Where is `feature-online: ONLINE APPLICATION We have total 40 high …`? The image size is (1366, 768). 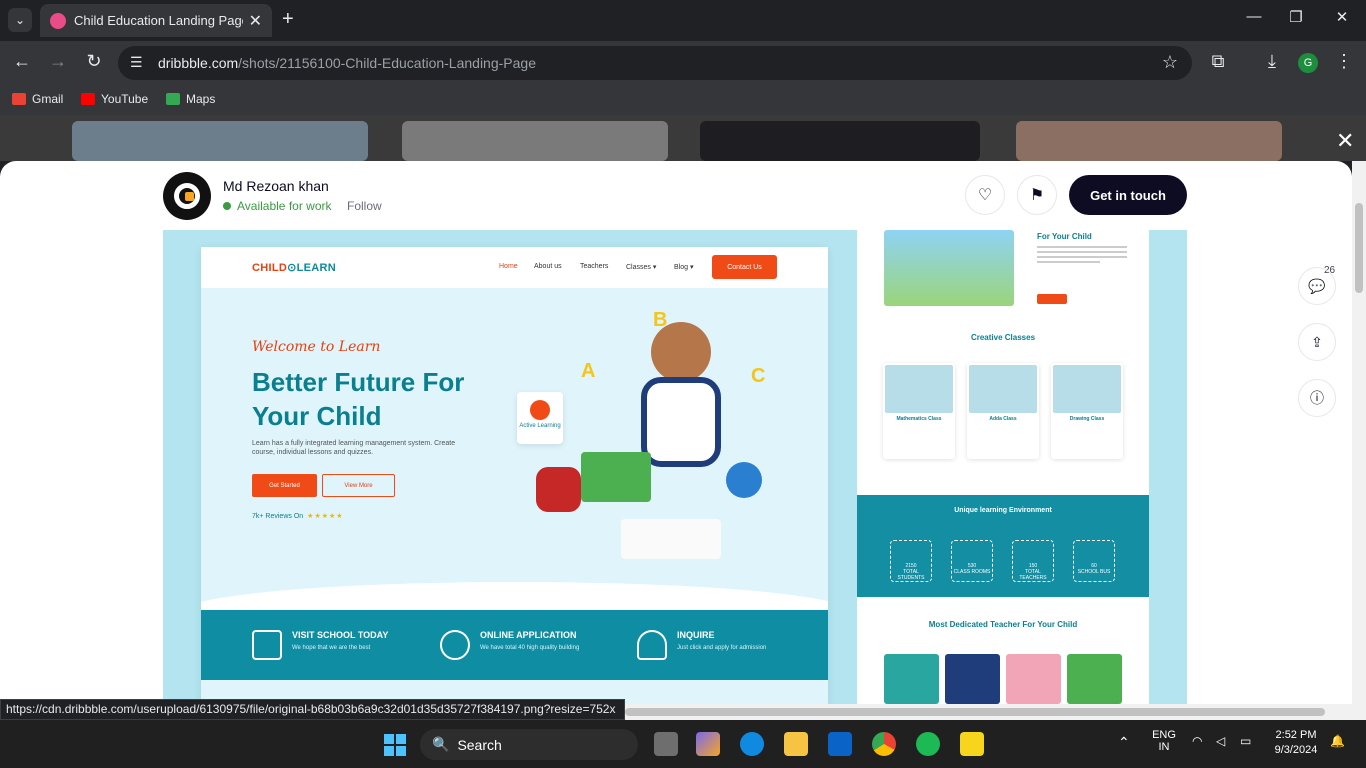 feature-online: ONLINE APPLICATION We have total 40 high … is located at coordinates (509, 645).